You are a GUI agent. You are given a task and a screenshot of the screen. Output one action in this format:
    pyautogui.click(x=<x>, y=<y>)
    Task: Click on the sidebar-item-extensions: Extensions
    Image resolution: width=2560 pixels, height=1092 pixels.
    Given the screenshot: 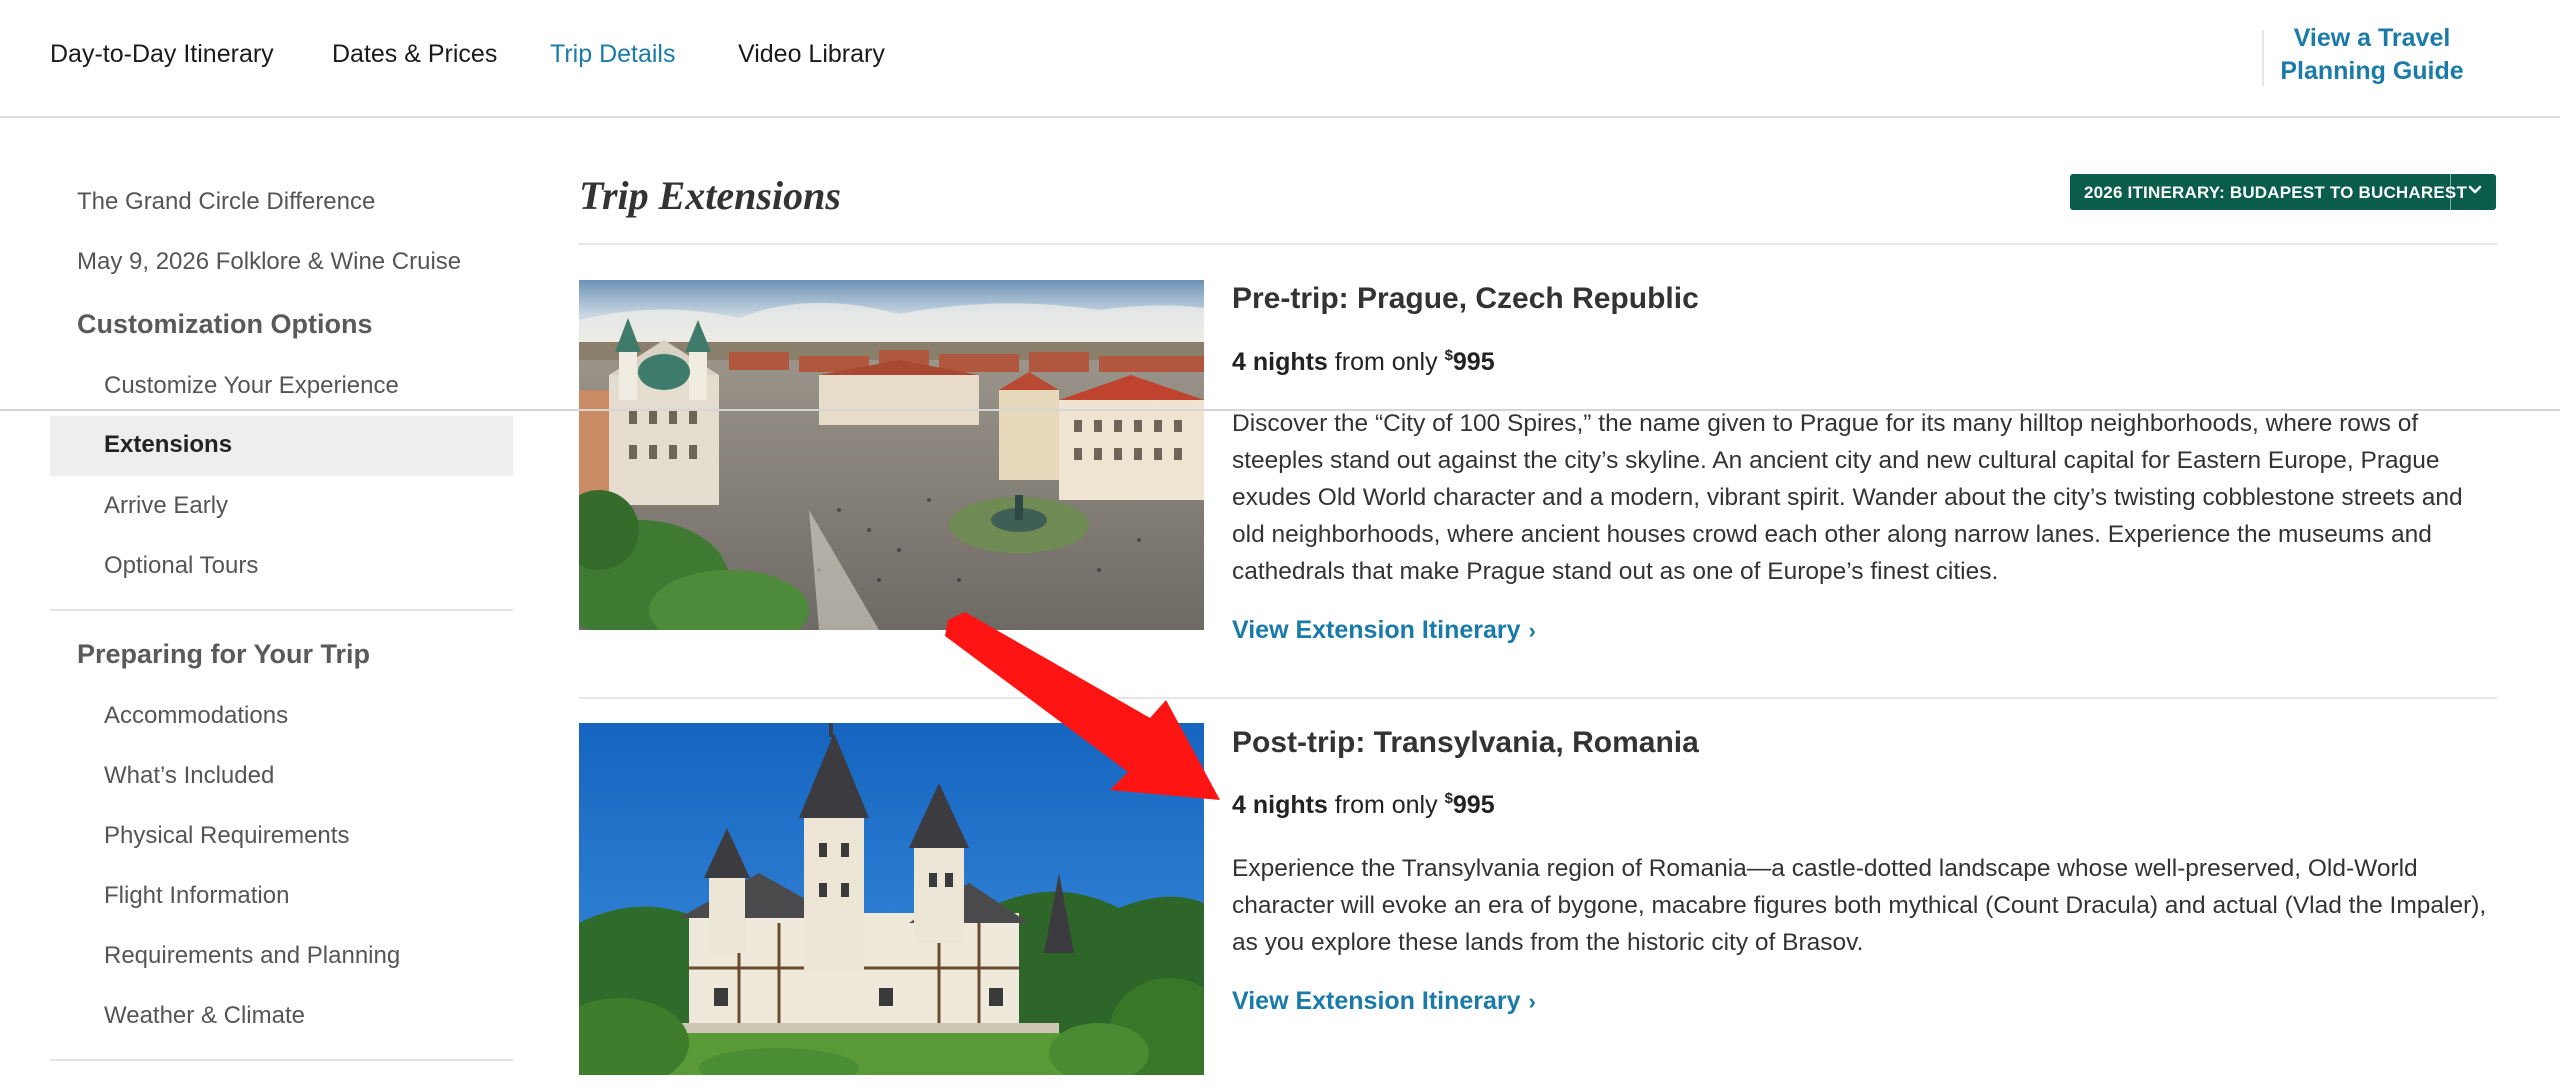 What is the action you would take?
    pyautogui.click(x=281, y=446)
    